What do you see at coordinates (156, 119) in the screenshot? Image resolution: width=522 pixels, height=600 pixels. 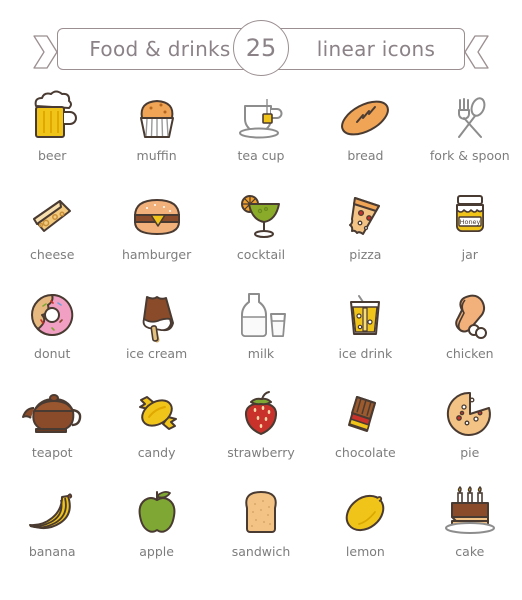 I see `muffin-icon` at bounding box center [156, 119].